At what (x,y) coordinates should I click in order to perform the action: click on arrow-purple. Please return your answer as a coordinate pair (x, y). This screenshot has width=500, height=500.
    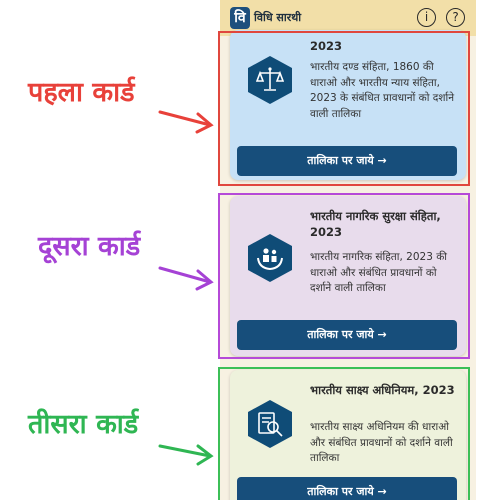
    Looking at the image, I should click on (186, 278).